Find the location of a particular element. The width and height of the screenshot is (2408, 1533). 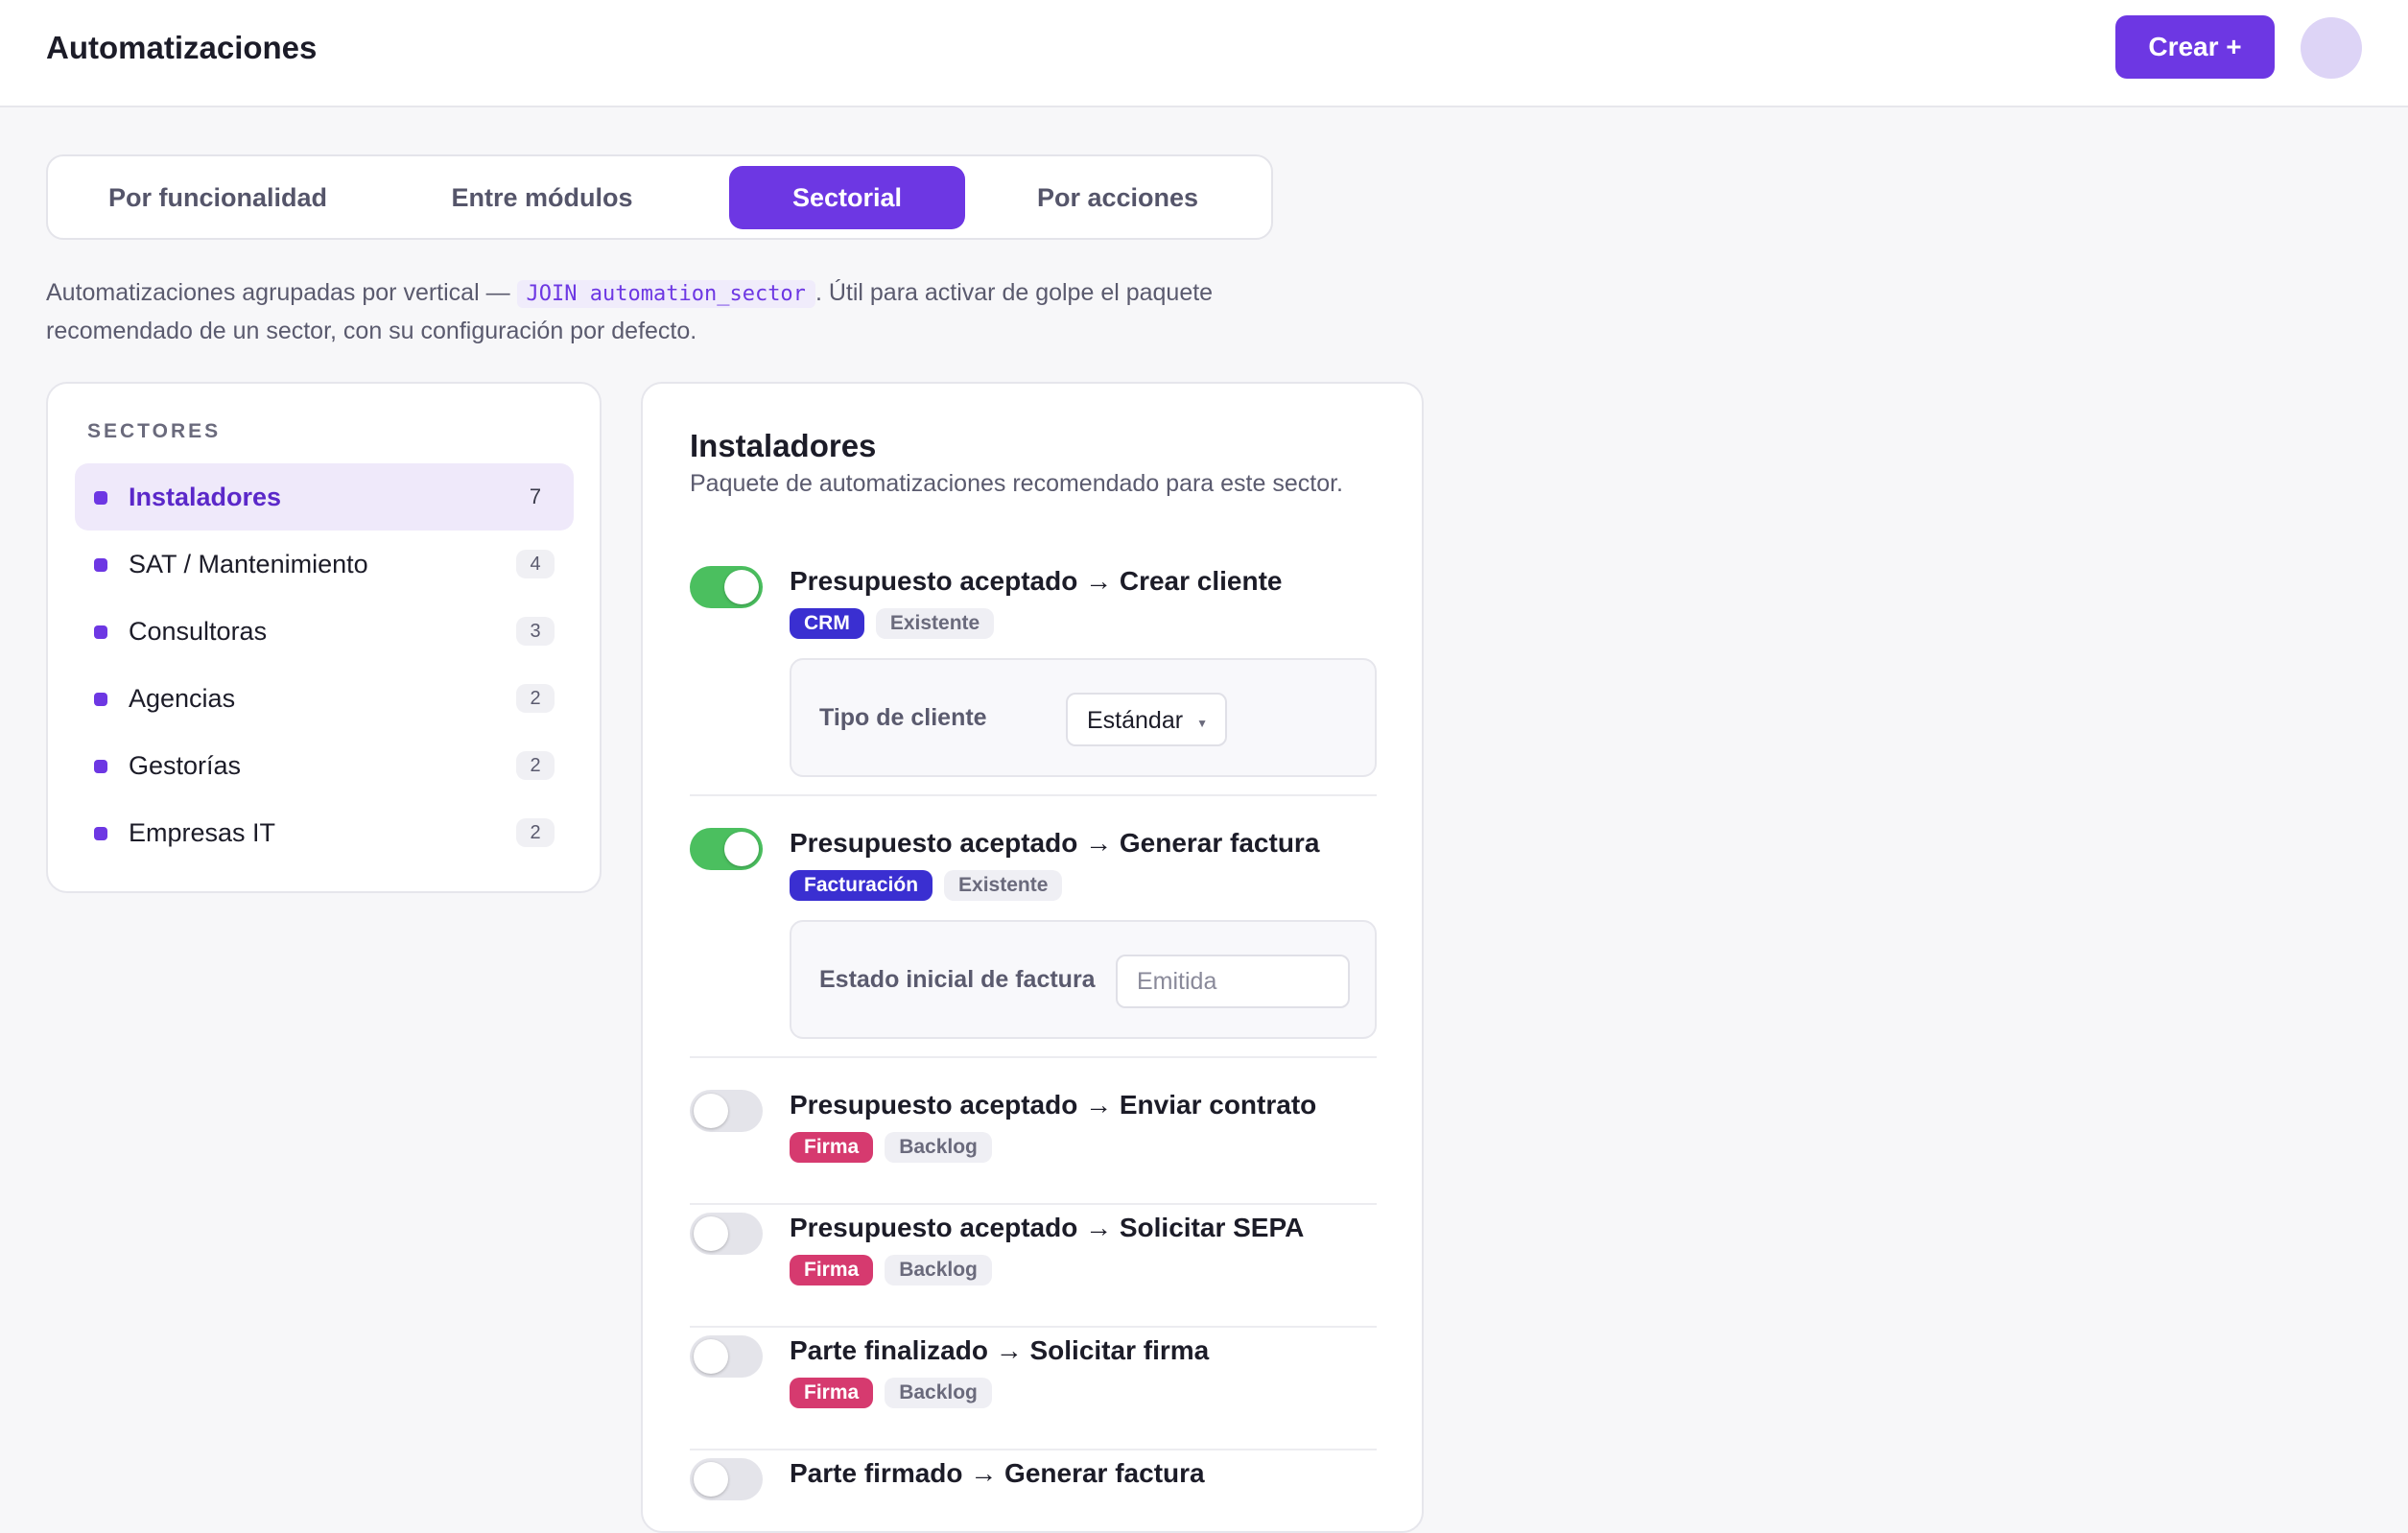

tab-por-acciones: Por acciones is located at coordinates (1117, 198).